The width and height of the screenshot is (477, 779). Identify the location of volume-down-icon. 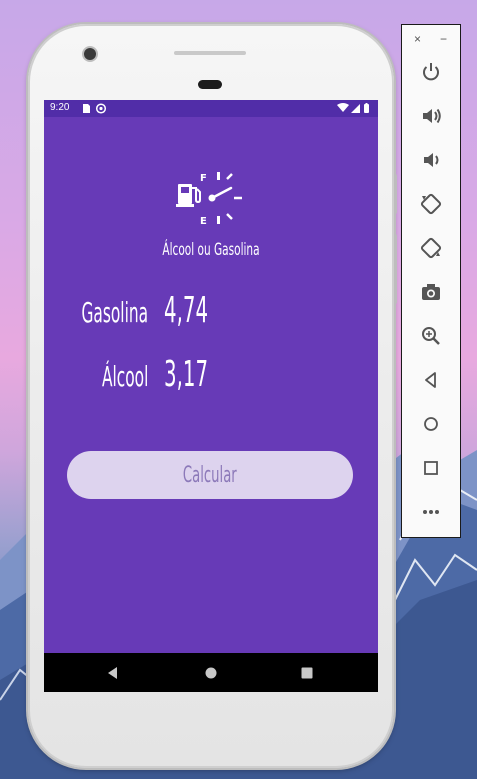
(431, 160).